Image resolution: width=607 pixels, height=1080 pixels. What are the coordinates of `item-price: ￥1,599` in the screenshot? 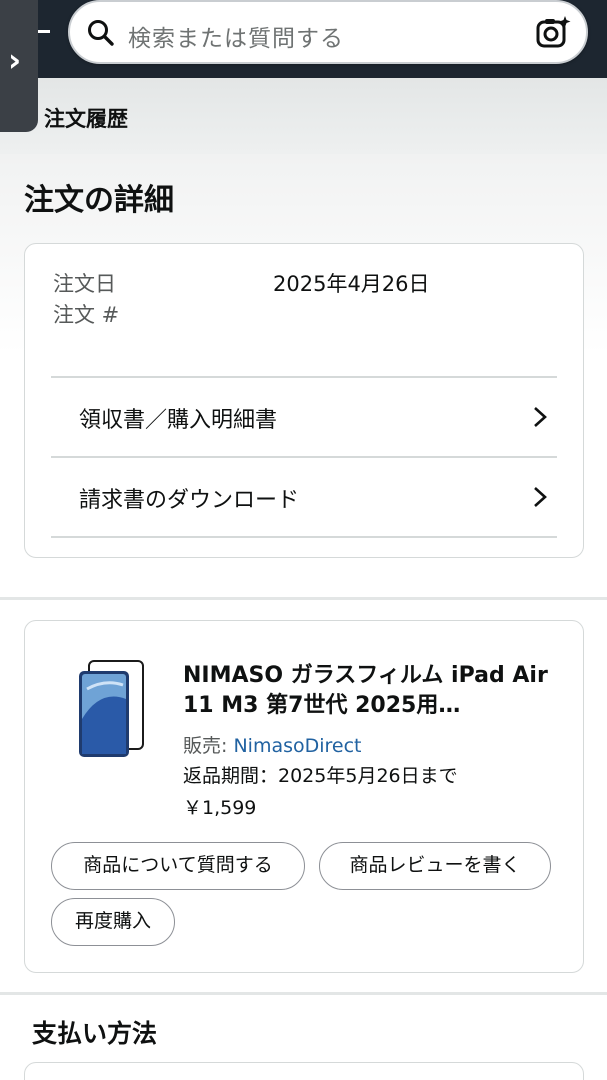 It's located at (220, 808).